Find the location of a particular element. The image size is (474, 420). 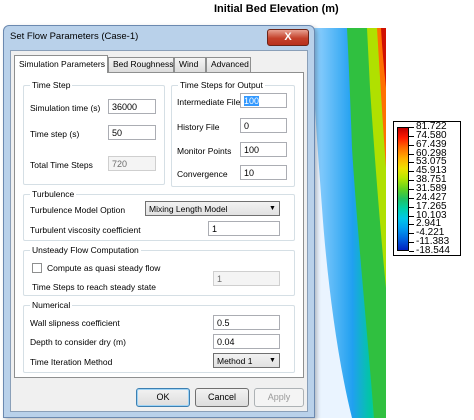

ok-button: OK is located at coordinates (163, 397).